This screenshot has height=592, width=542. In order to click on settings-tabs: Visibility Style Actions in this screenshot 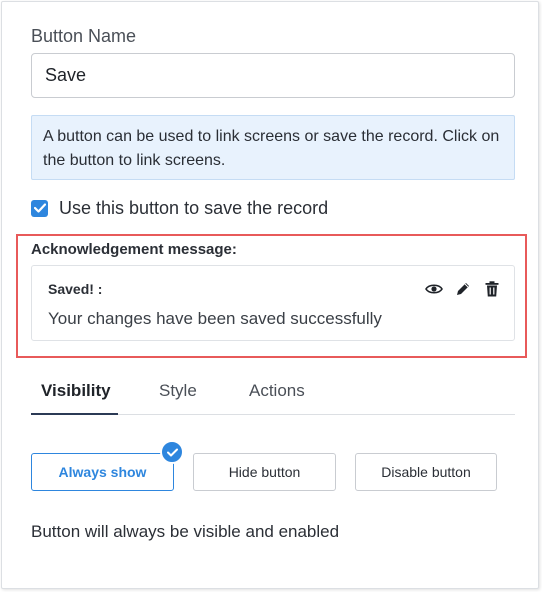, I will do `click(273, 392)`.